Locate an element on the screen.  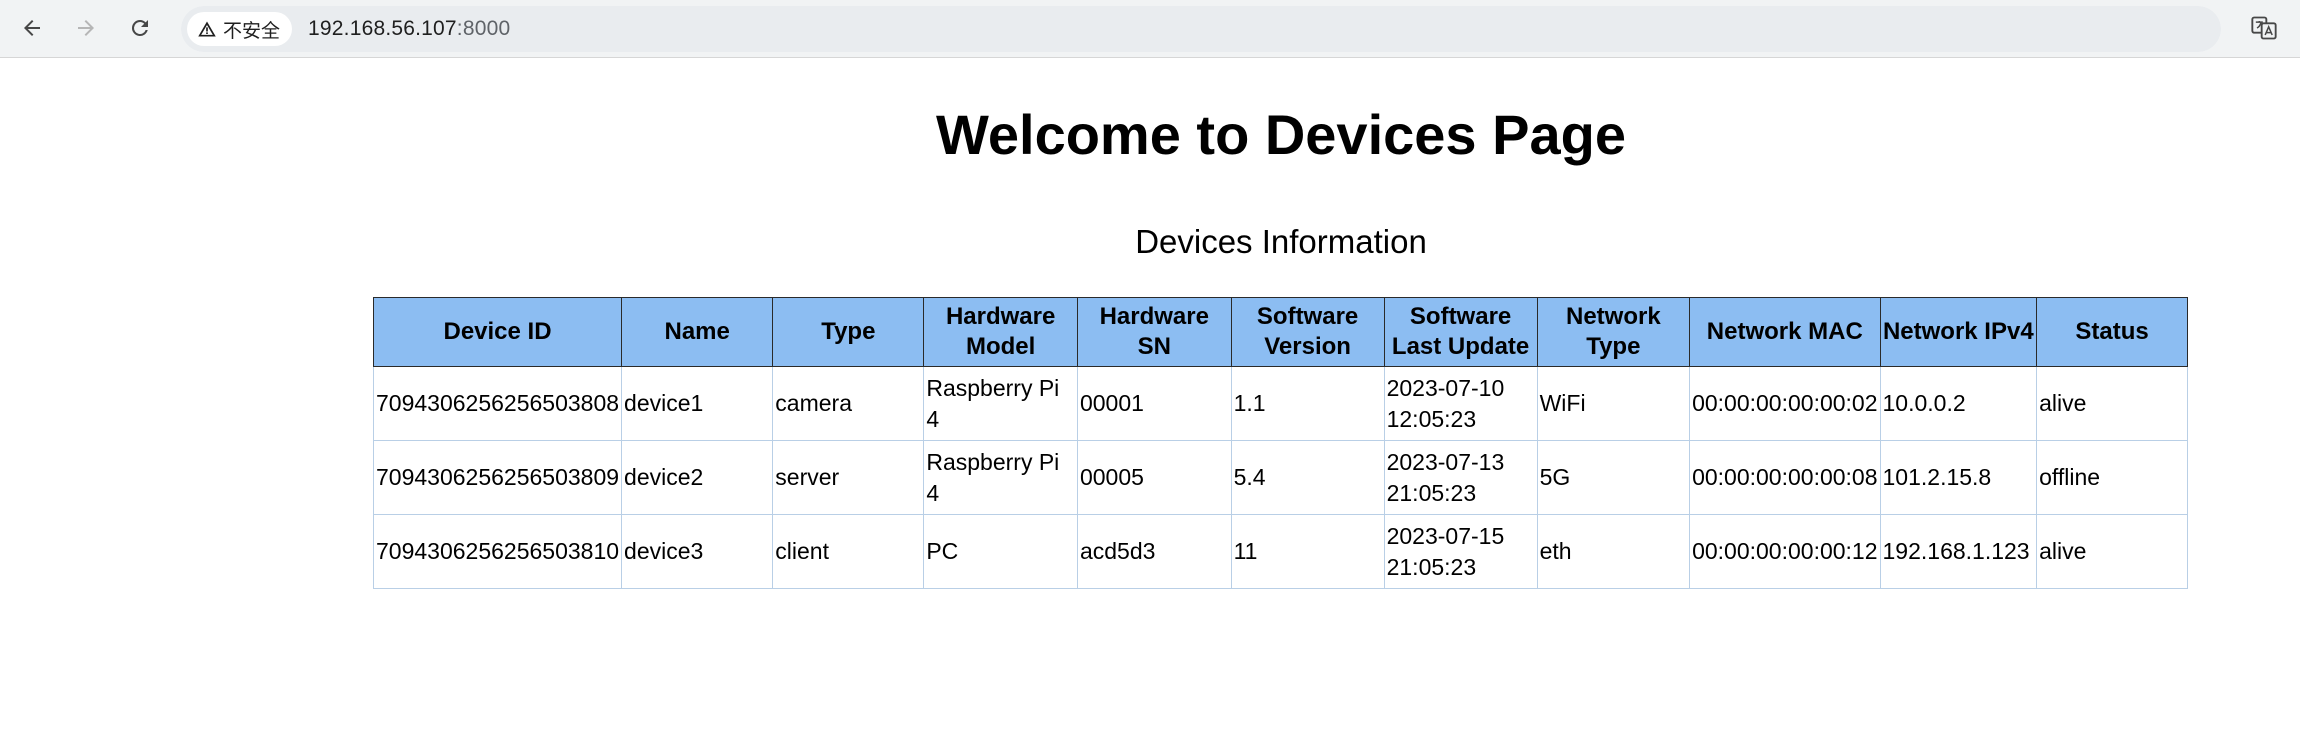
cell-network-ipv4: 101.2.15.8 is located at coordinates (1958, 477).